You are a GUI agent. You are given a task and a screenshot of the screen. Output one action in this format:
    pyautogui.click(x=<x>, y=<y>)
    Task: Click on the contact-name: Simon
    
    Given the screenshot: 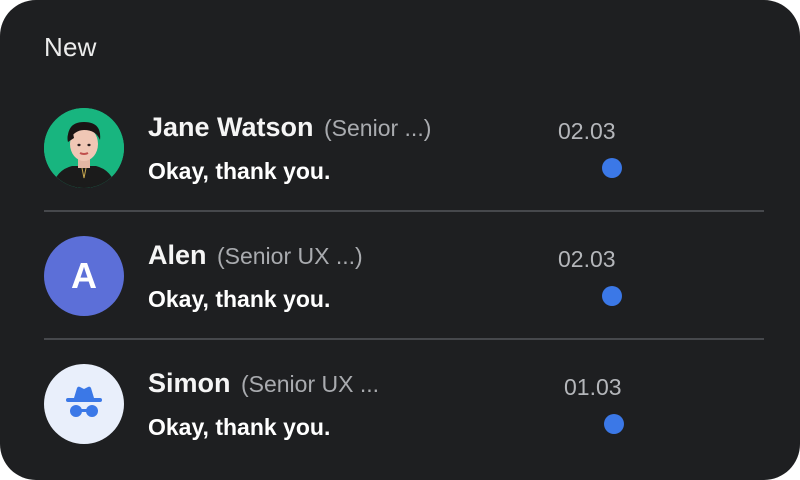 What is the action you would take?
    pyautogui.click(x=189, y=383)
    